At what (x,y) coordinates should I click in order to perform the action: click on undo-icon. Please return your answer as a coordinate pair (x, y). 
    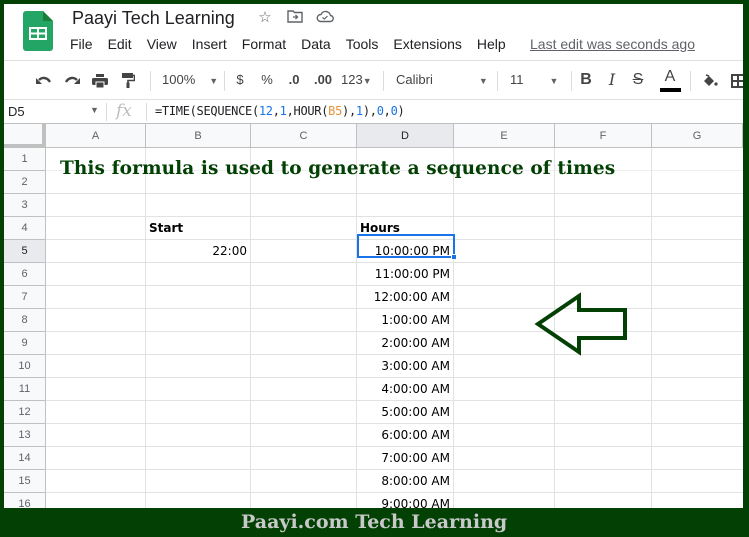
    Looking at the image, I should click on (44, 80).